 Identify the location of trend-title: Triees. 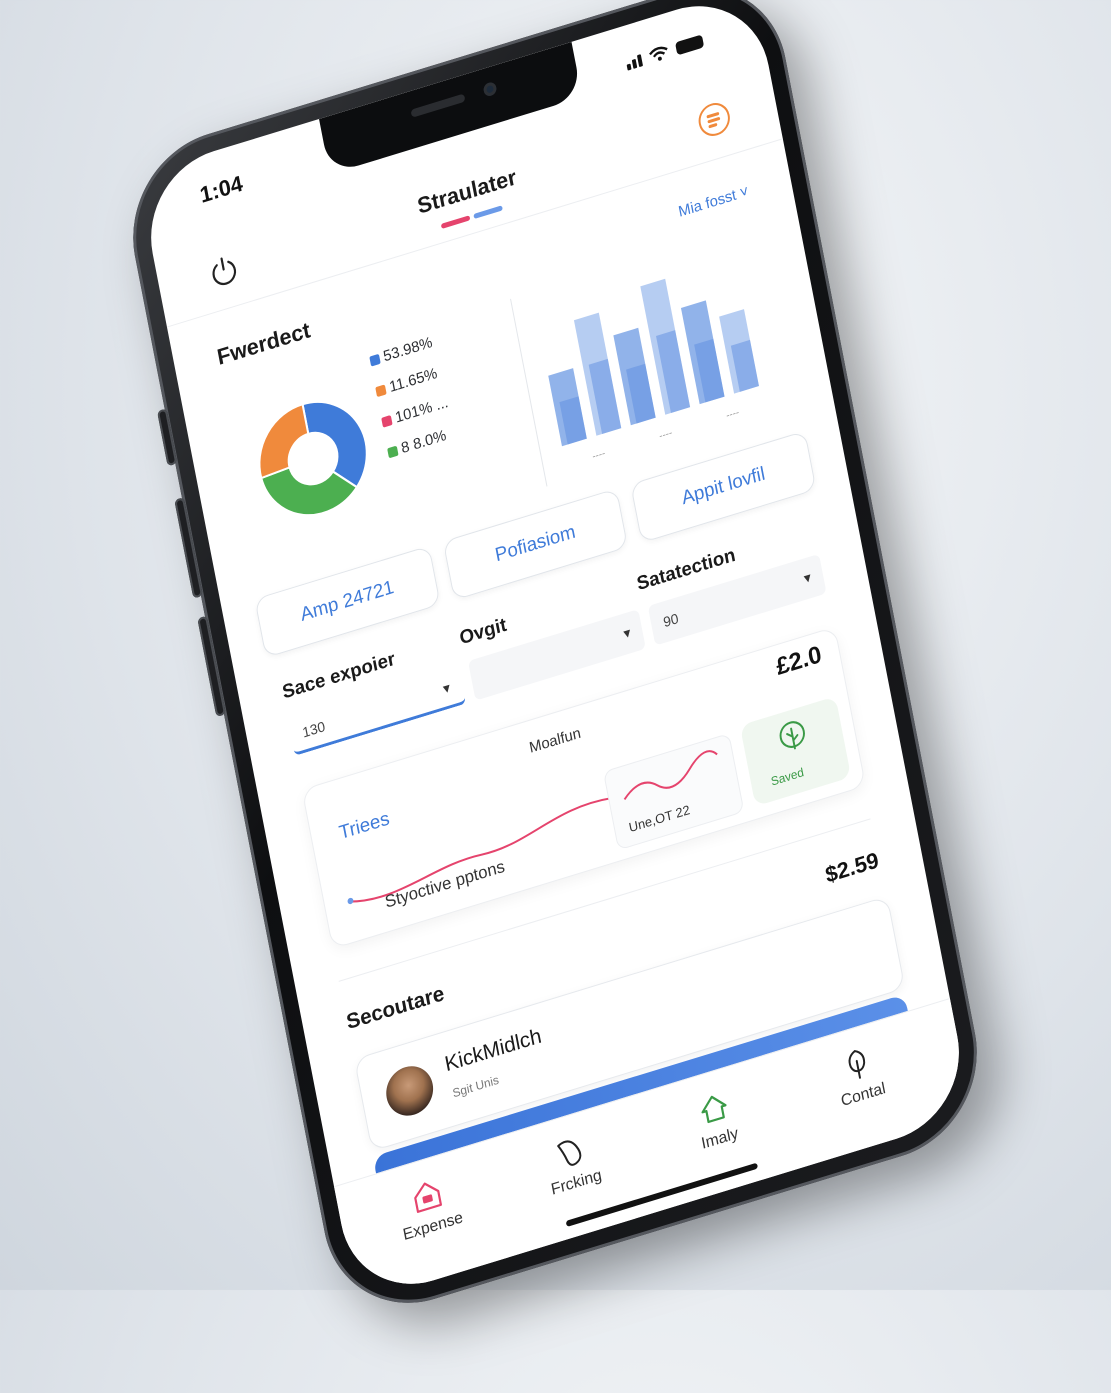
(364, 826).